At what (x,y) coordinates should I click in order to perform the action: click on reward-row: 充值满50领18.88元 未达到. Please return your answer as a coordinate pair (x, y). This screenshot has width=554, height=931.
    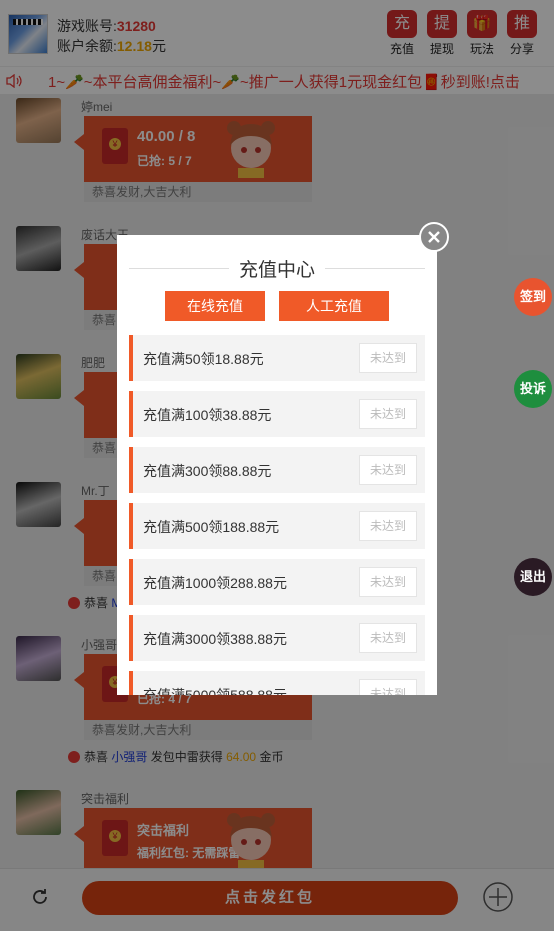
    Looking at the image, I should click on (277, 358).